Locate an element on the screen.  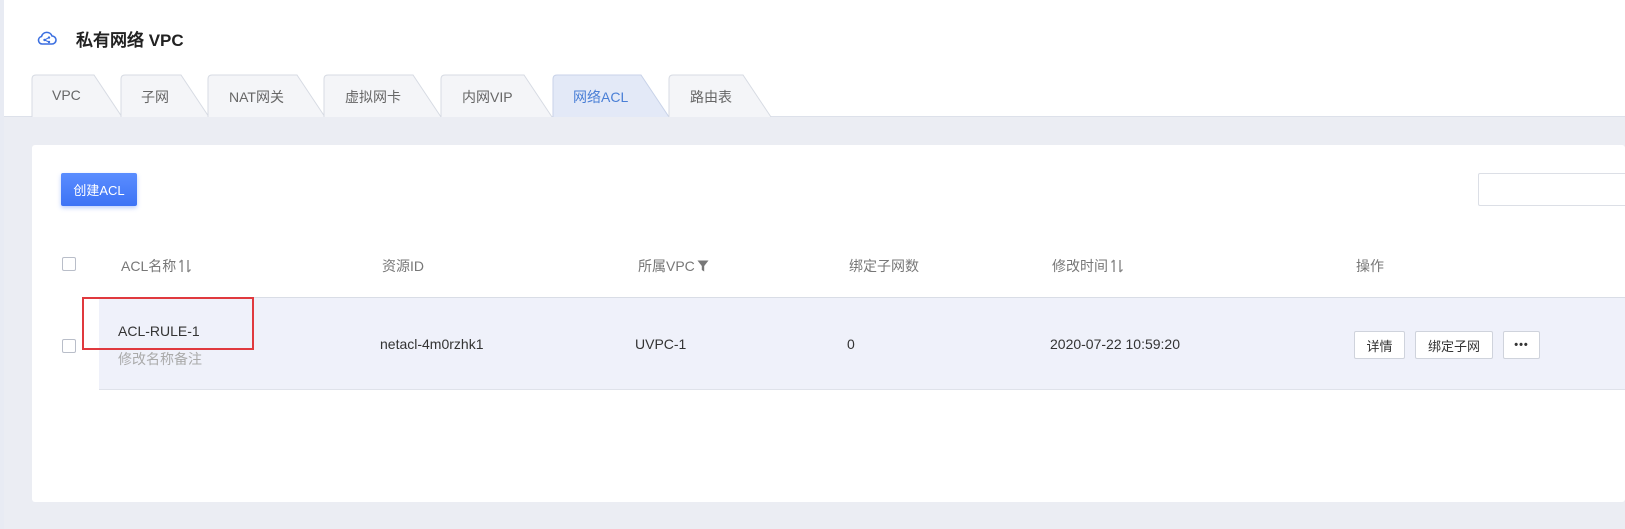
page-title: 私有网络 VPC is located at coordinates (130, 40).